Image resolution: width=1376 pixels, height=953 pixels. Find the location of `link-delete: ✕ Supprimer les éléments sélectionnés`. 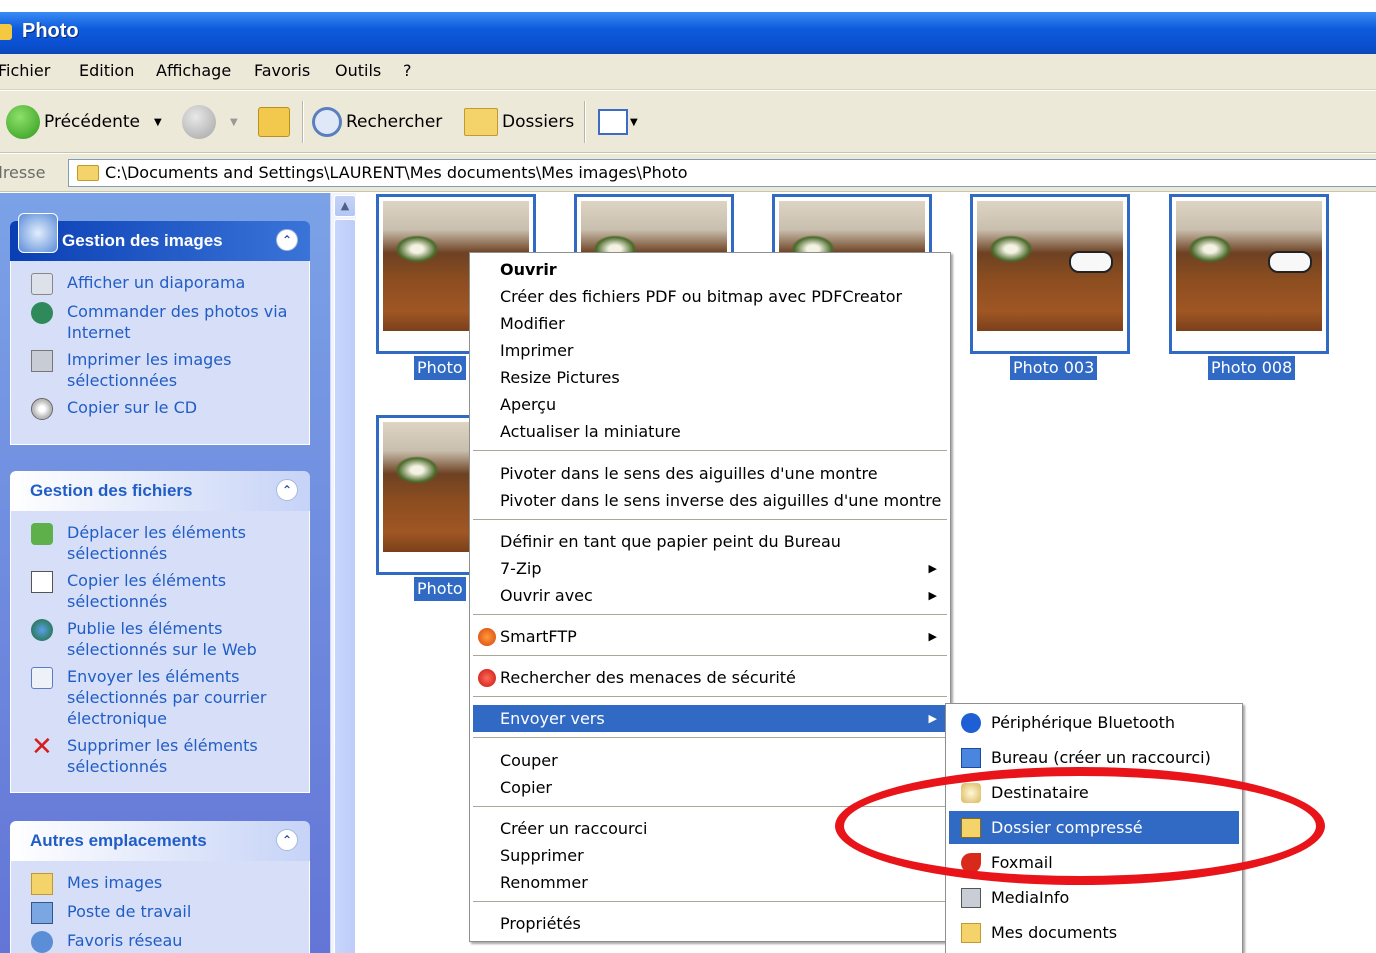

link-delete: ✕ Supprimer les éléments sélectionnés is located at coordinates (160, 756).